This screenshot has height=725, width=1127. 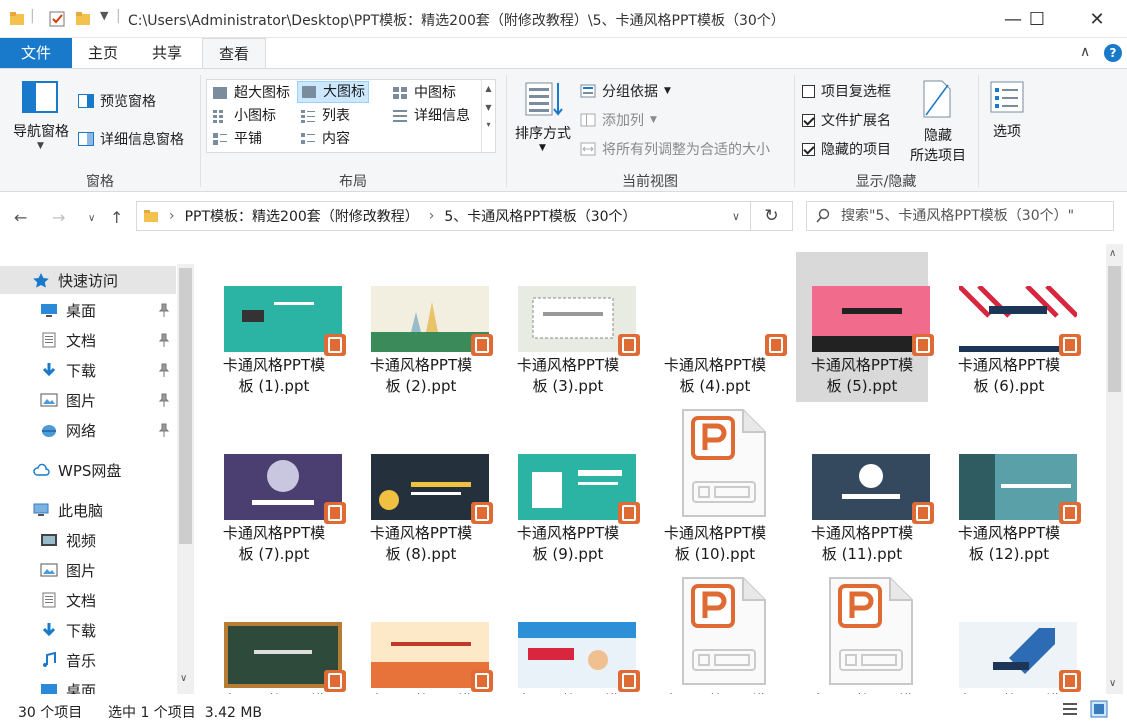 What do you see at coordinates (88, 660) in the screenshot?
I see `nav-item: 音乐` at bounding box center [88, 660].